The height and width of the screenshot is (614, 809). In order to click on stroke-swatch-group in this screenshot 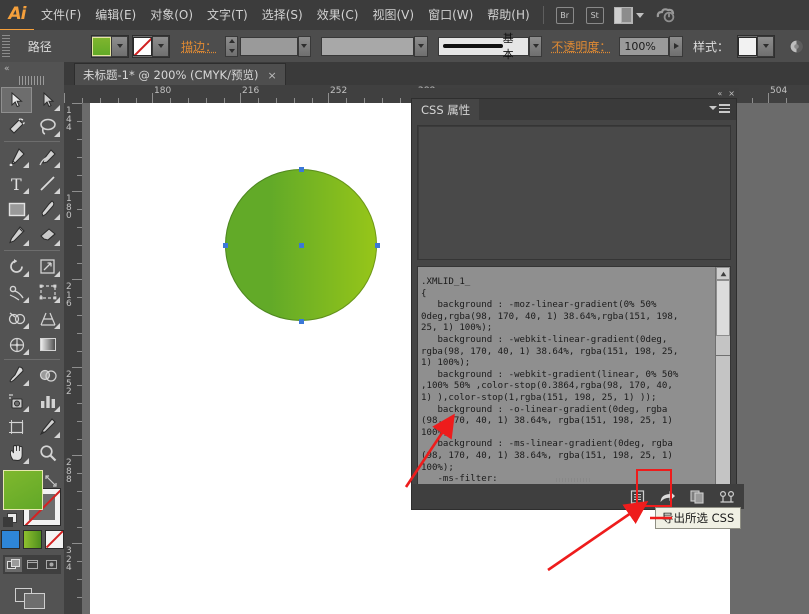, I will do `click(151, 46)`.